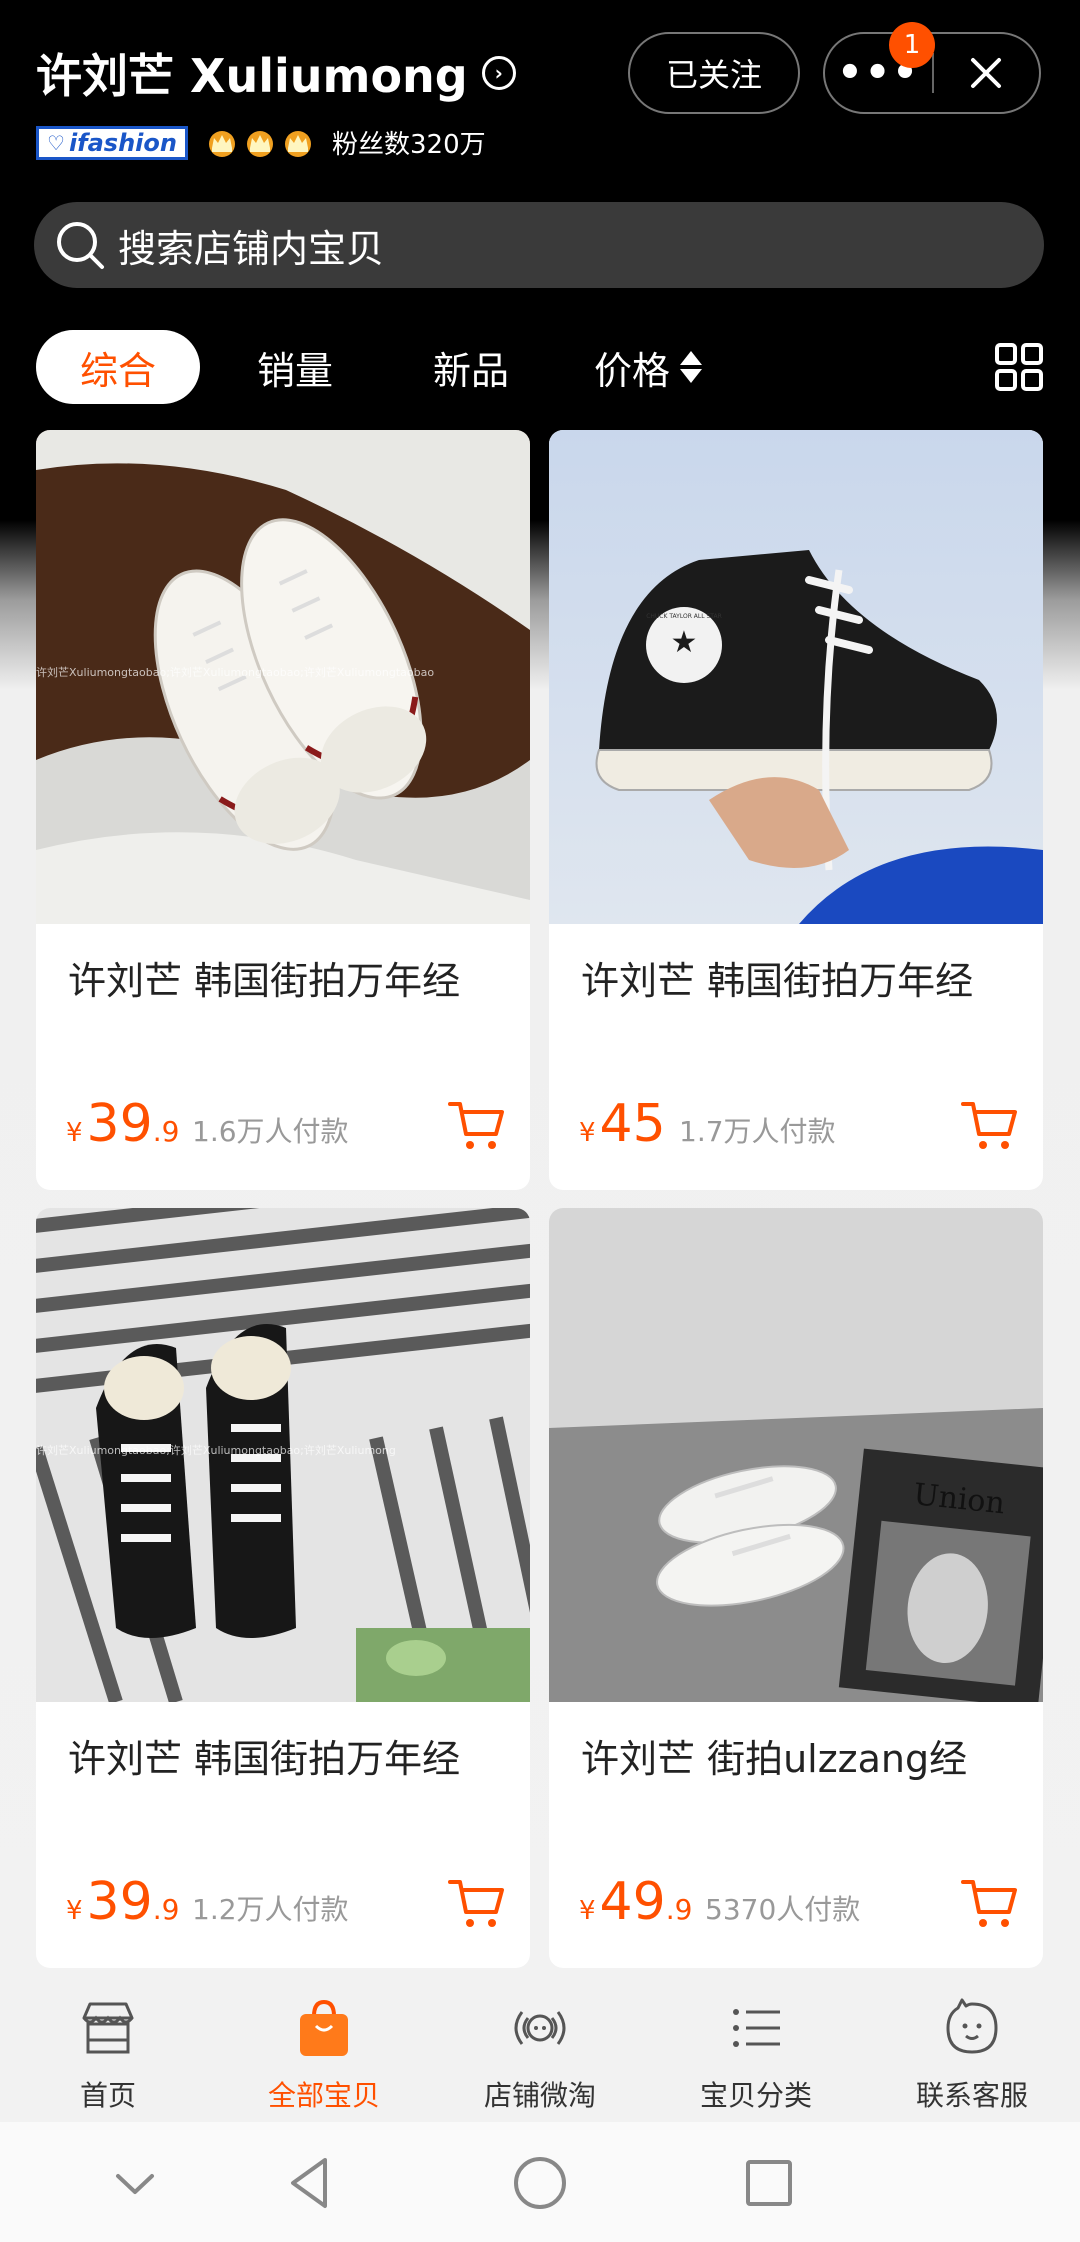  What do you see at coordinates (783, 1909) in the screenshot?
I see `sales-count: 5370人付款` at bounding box center [783, 1909].